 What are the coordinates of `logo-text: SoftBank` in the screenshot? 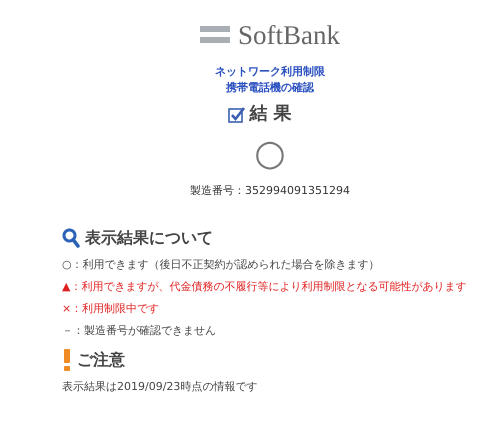 It's located at (289, 35).